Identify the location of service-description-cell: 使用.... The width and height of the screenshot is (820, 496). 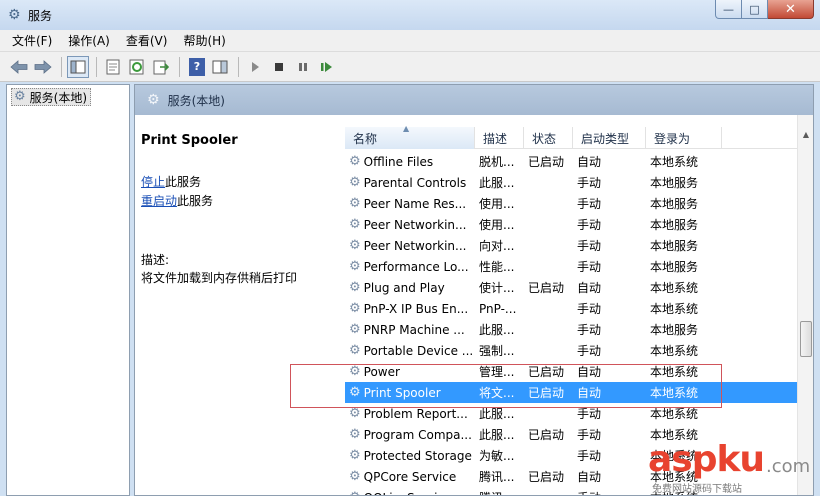
(497, 204).